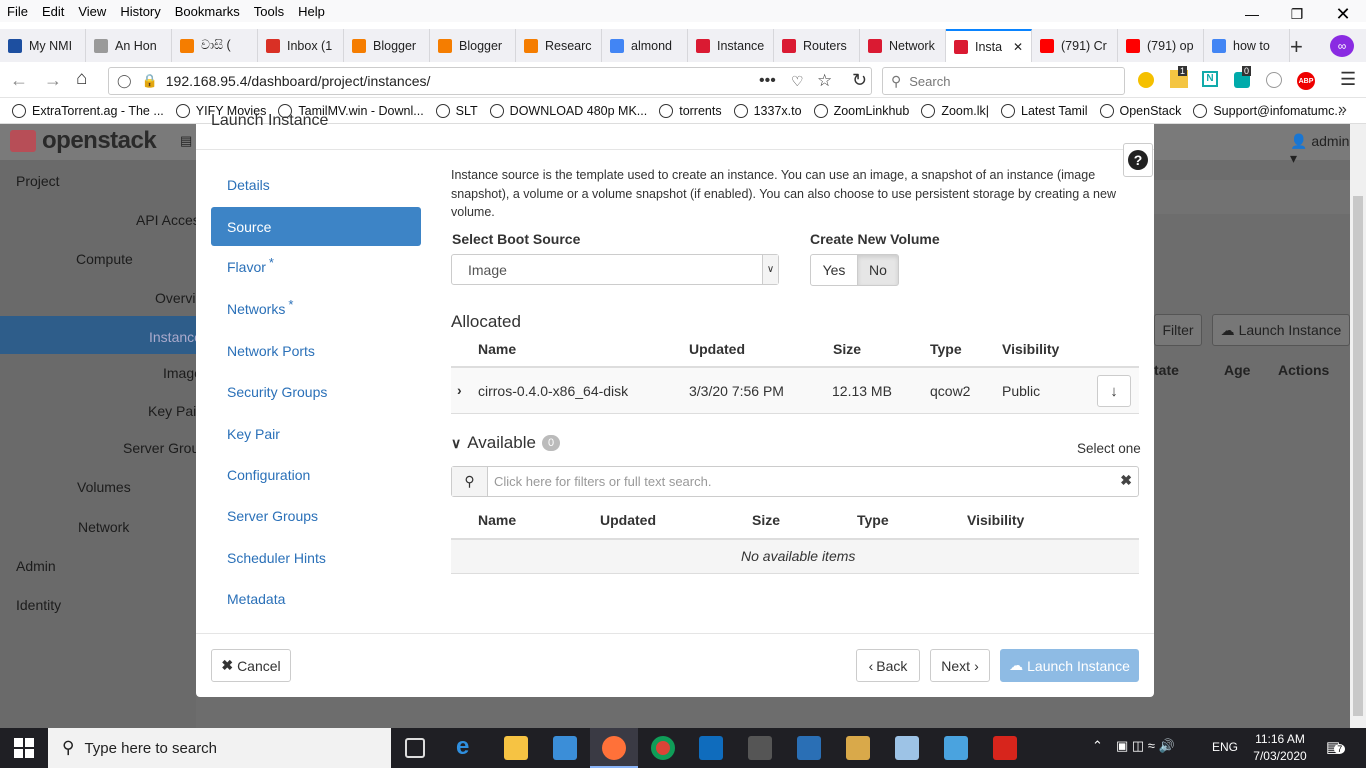  What do you see at coordinates (711, 748) in the screenshot?
I see `outlook-icon` at bounding box center [711, 748].